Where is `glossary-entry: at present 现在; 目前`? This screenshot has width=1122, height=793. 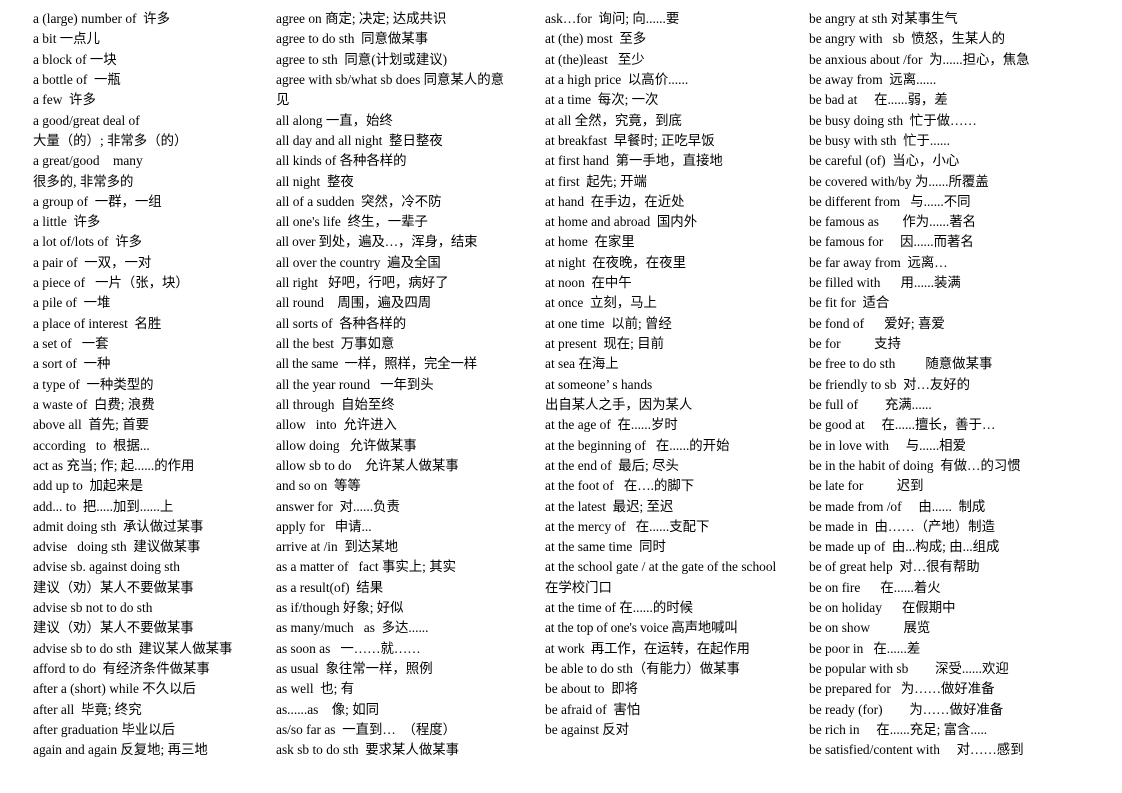
glossary-entry: at present 现在; 目前 is located at coordinates (605, 343).